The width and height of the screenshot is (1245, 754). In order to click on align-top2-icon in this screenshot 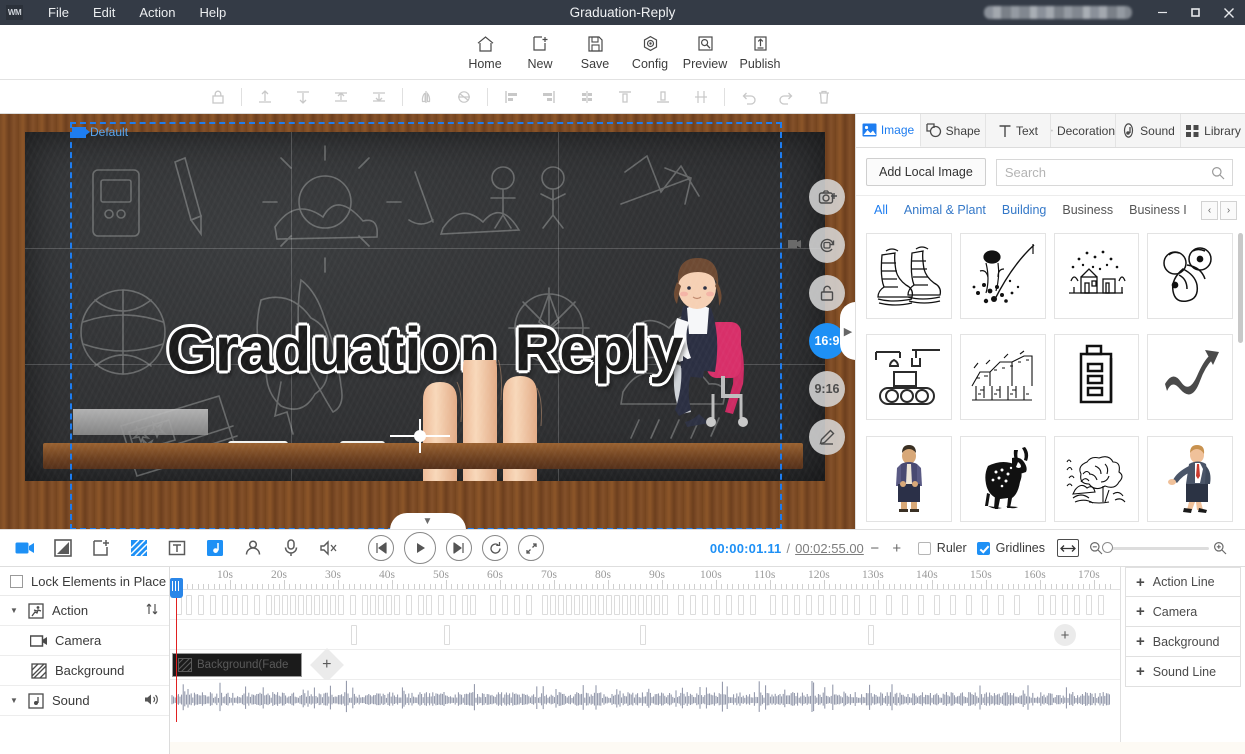, I will do `click(625, 97)`.